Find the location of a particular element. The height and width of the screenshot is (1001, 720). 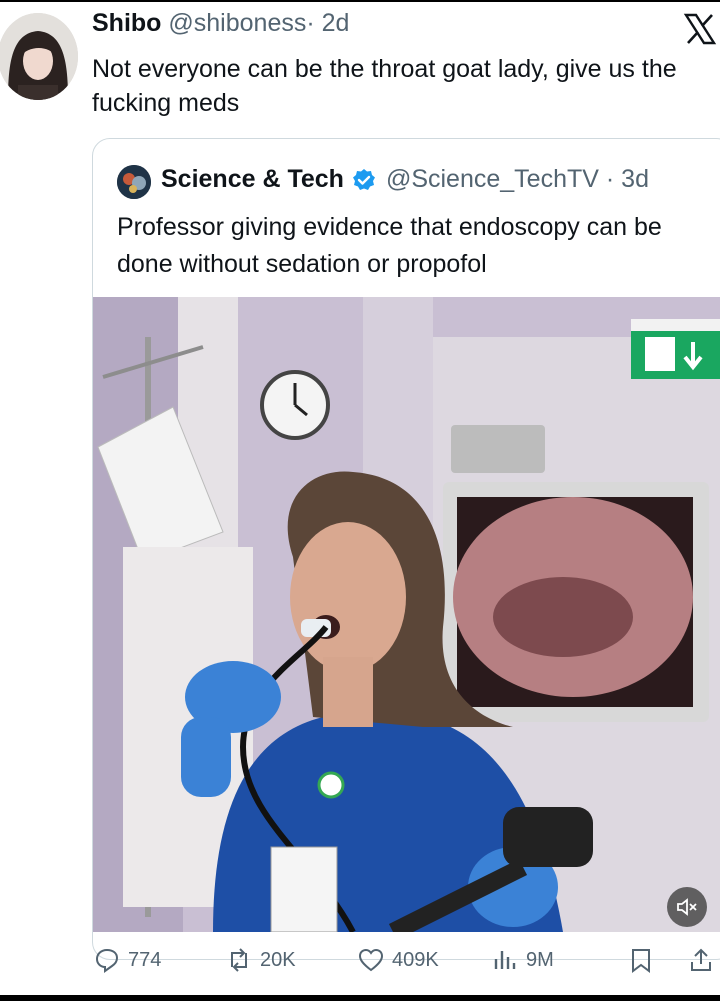

exit-sign-icon is located at coordinates (675, 349).